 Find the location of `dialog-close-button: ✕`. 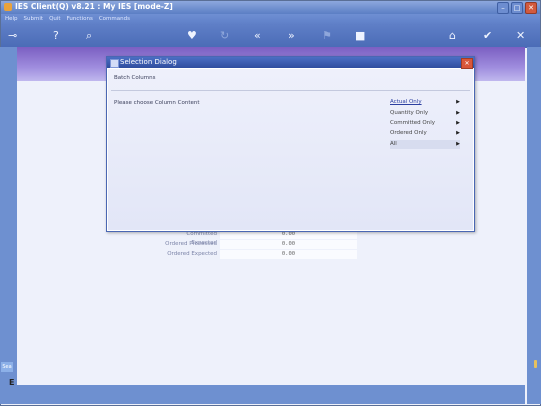

dialog-close-button: ✕ is located at coordinates (467, 63).